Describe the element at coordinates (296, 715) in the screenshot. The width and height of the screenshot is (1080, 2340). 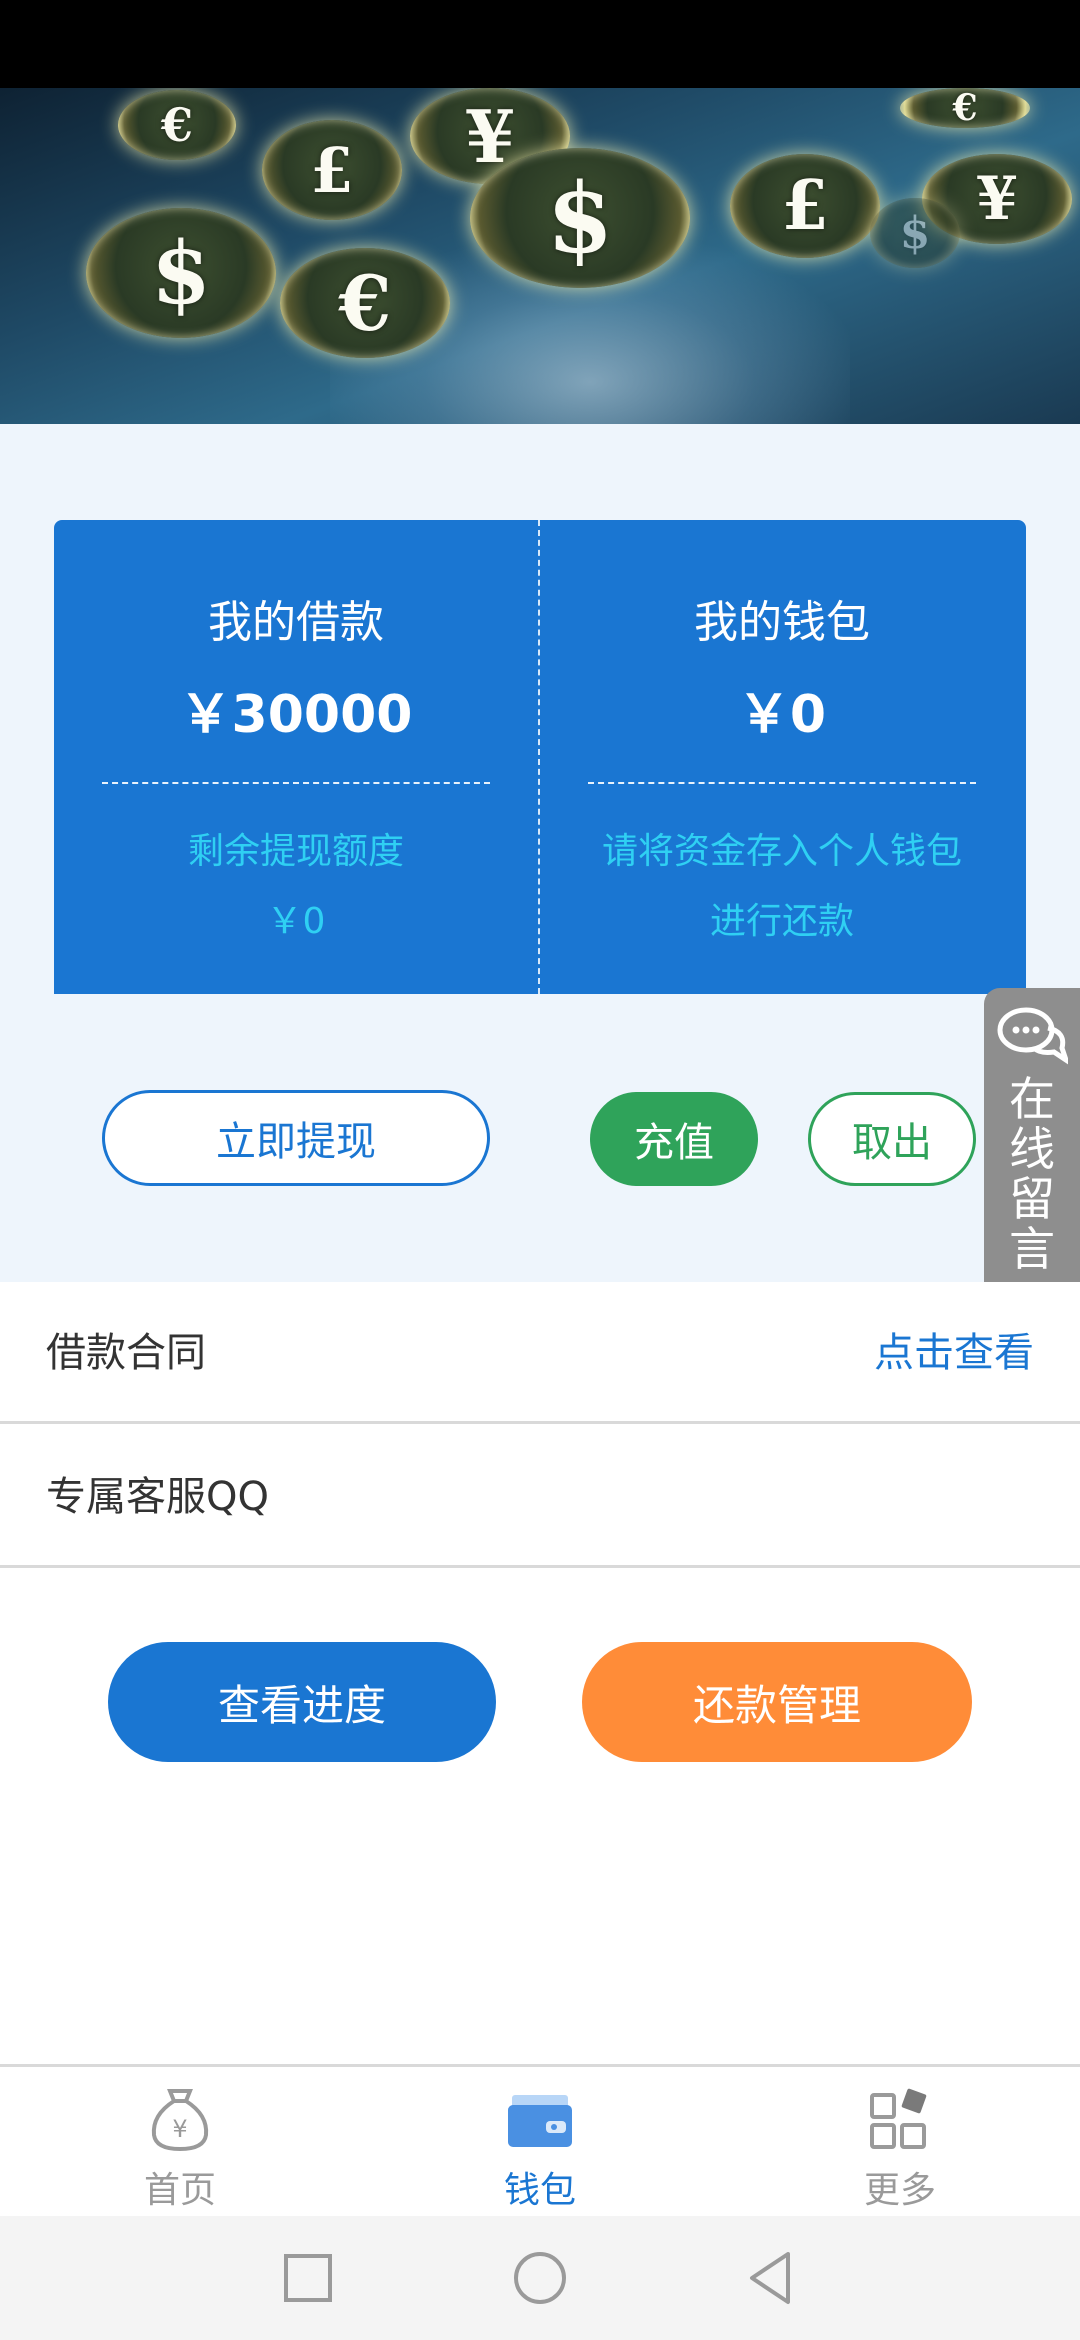
I see `my-loan-amount: ￥30000` at that location.